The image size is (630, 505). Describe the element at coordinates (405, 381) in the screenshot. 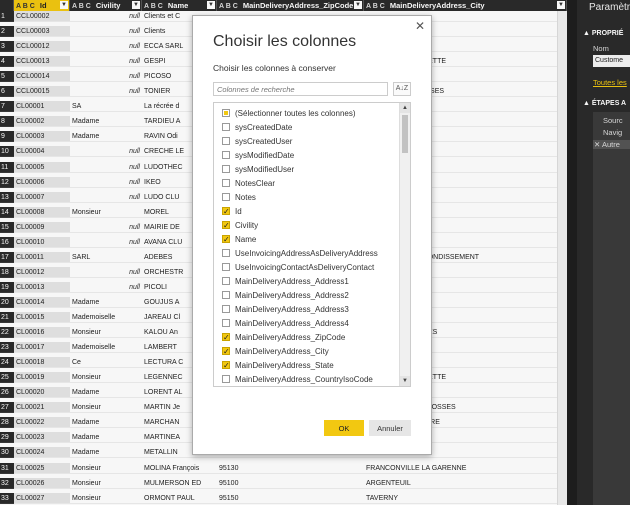

I see `scroll-down-icon: ▼` at that location.